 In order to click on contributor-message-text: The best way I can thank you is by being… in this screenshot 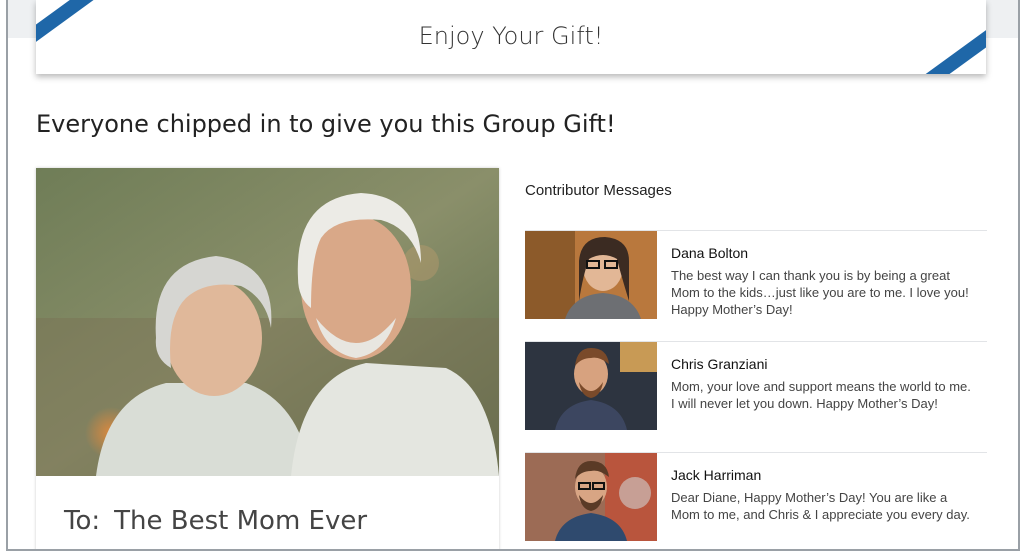, I will do `click(820, 292)`.